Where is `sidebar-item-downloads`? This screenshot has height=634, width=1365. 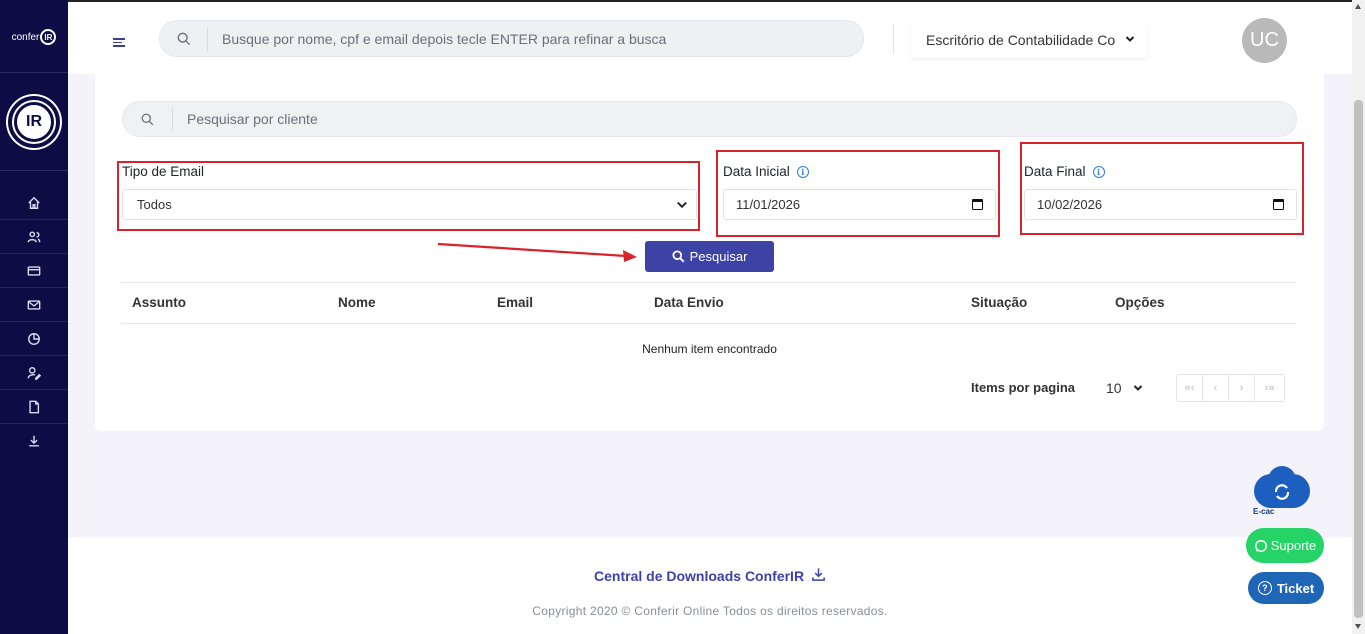 sidebar-item-downloads is located at coordinates (34, 441).